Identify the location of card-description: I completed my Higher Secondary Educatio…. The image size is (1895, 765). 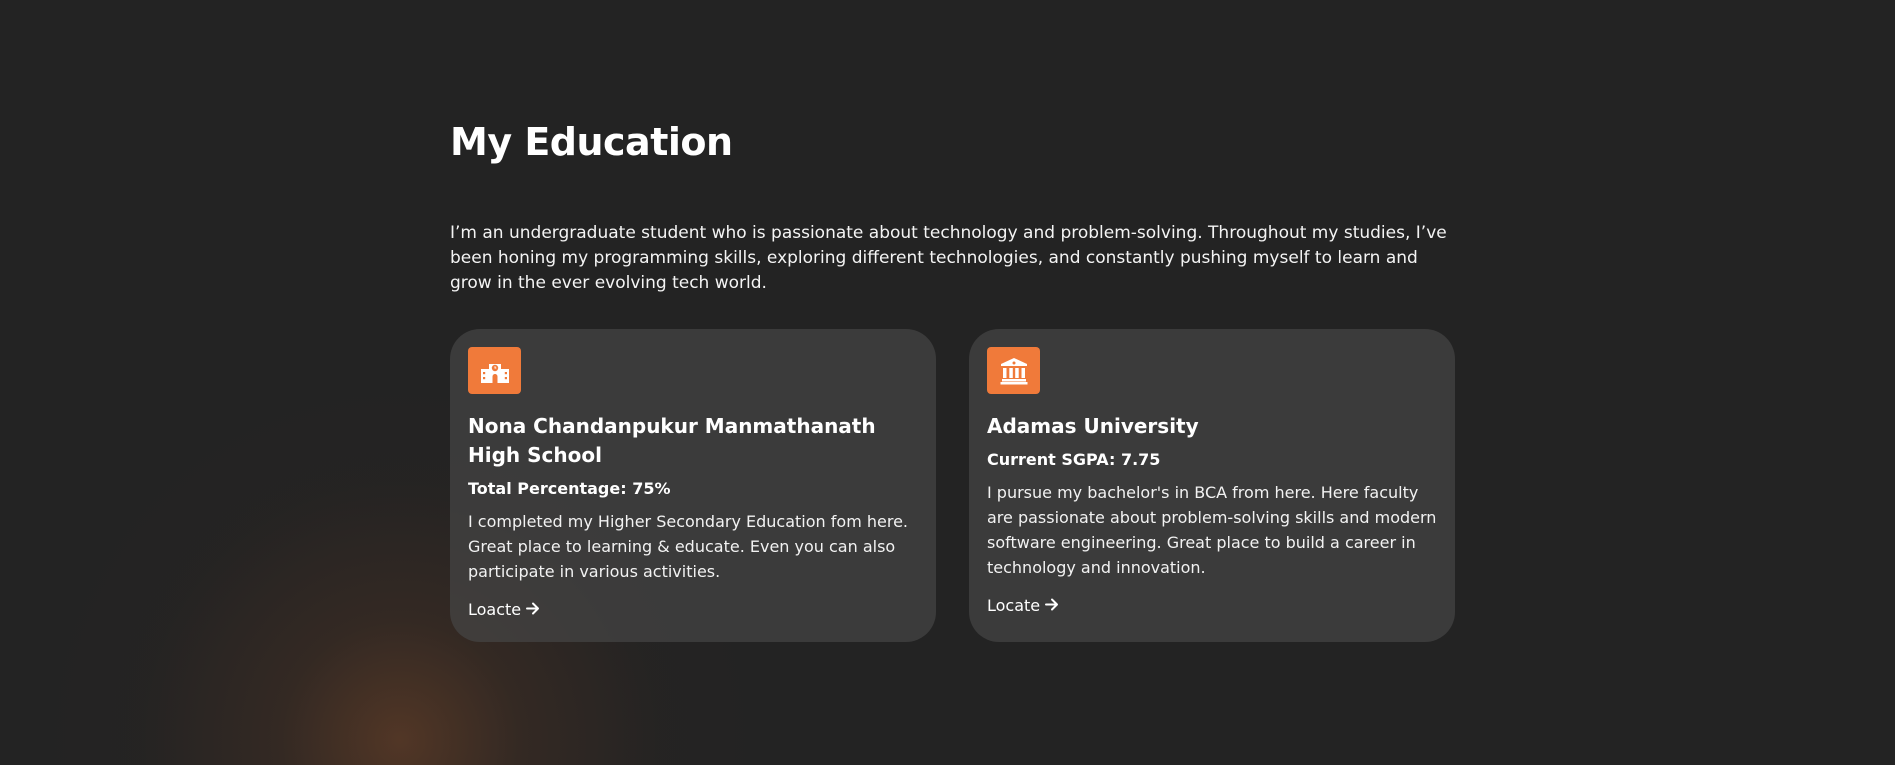
(688, 546).